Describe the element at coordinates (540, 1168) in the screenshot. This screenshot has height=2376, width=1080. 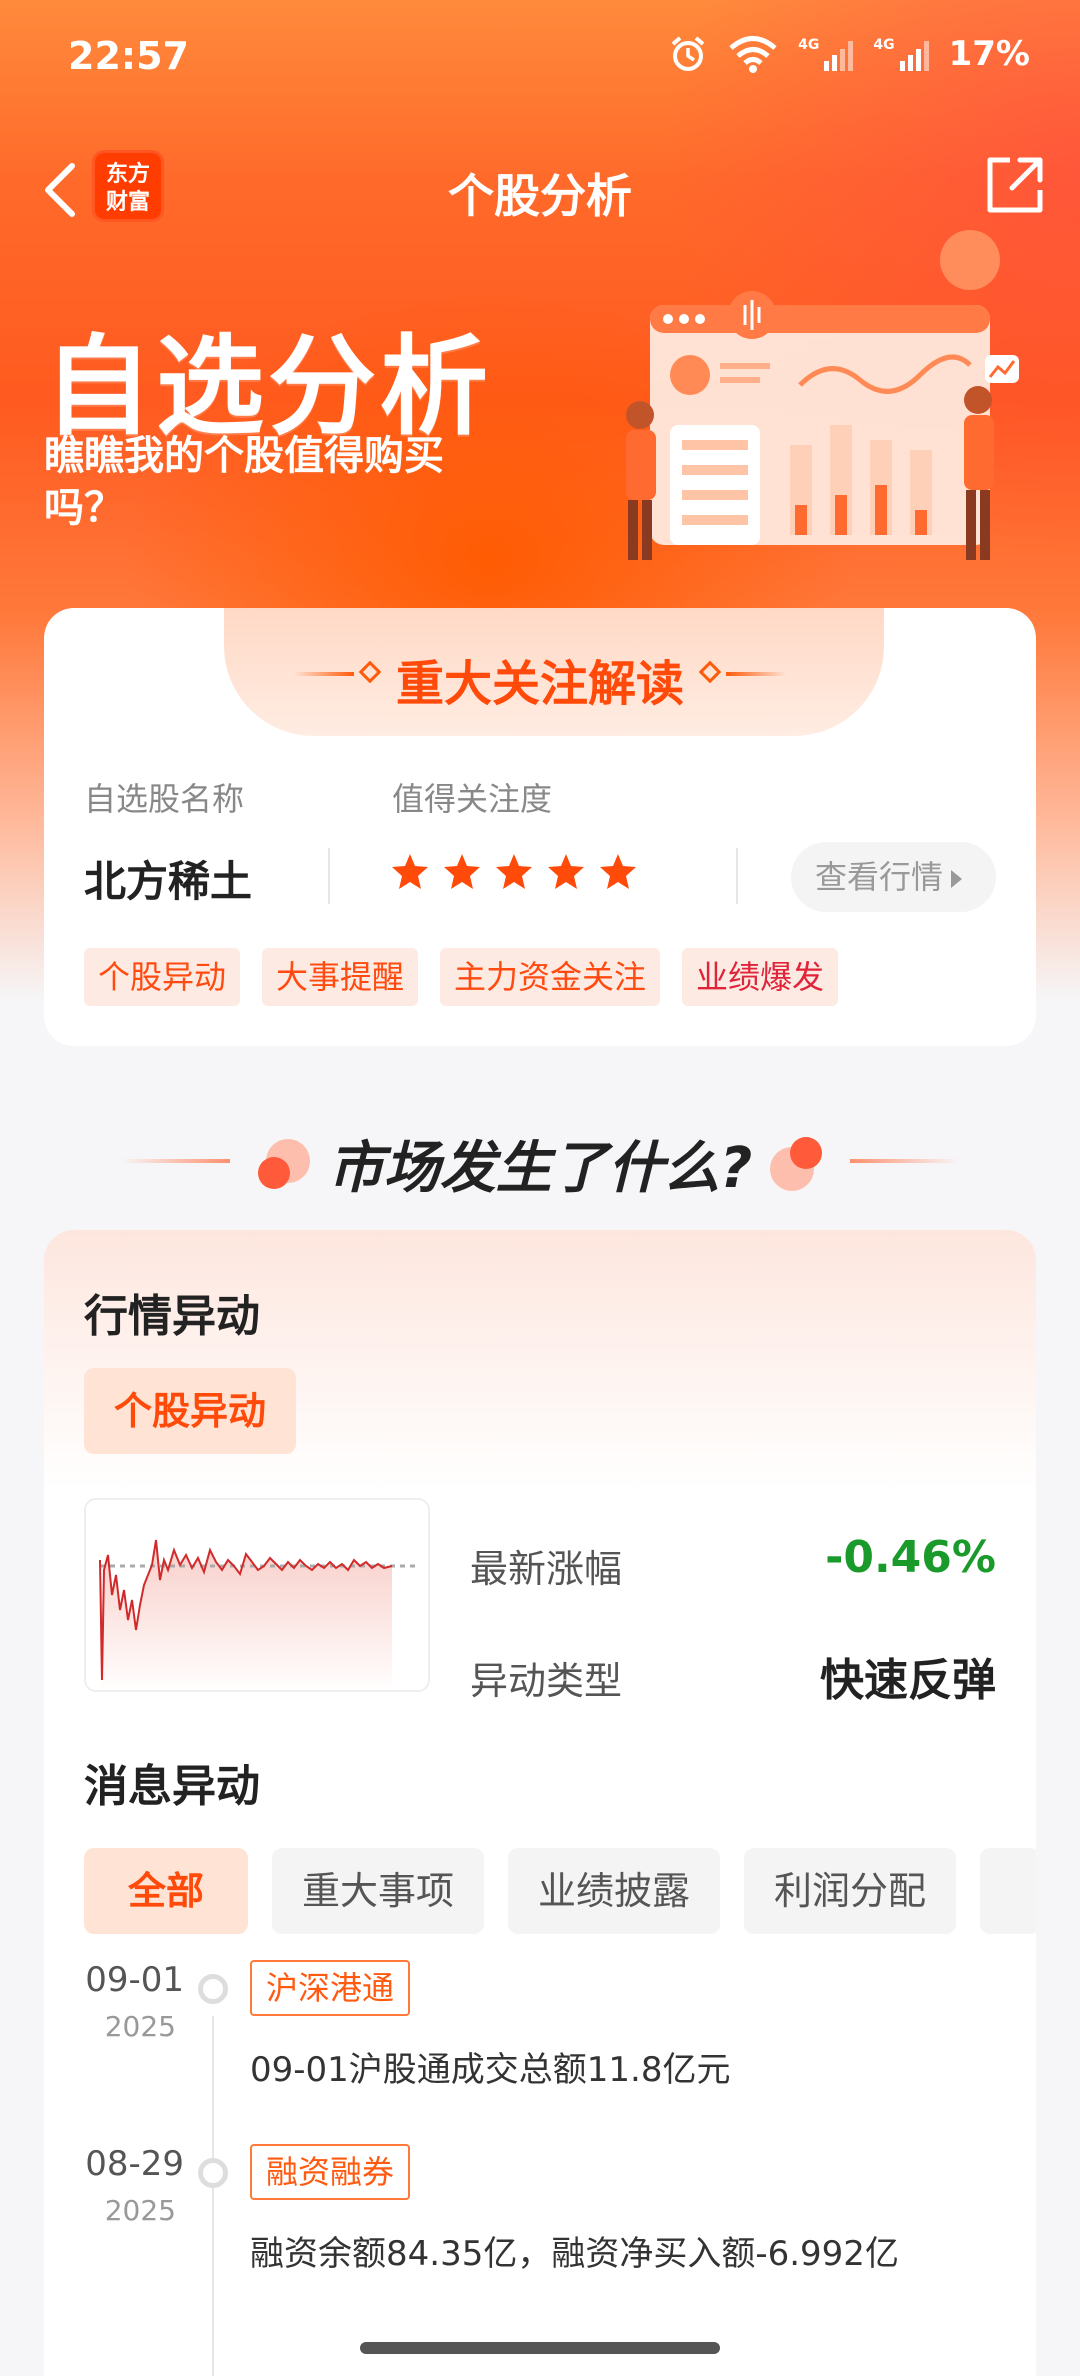
I see `market-section-title: 市场发生了什么?` at that location.